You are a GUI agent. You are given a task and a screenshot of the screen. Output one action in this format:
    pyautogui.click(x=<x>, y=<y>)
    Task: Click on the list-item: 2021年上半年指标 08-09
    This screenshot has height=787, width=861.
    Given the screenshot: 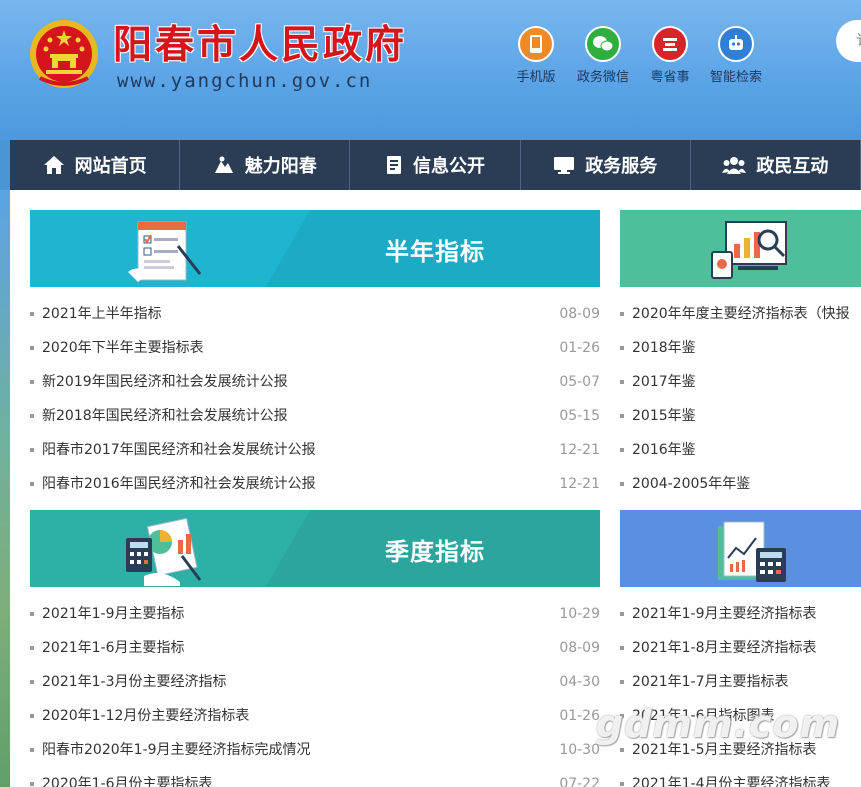 What is the action you would take?
    pyautogui.click(x=315, y=314)
    